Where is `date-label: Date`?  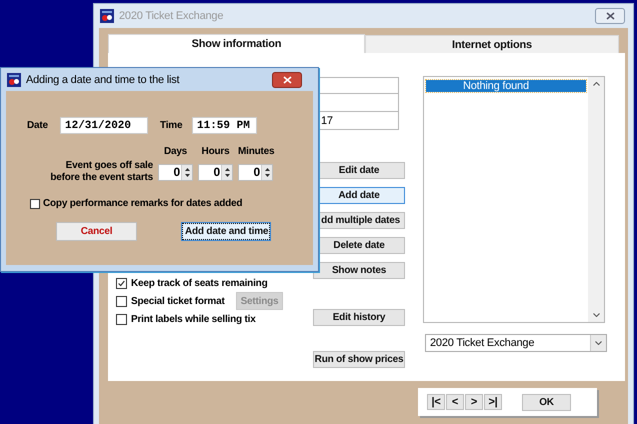
date-label: Date is located at coordinates (38, 125).